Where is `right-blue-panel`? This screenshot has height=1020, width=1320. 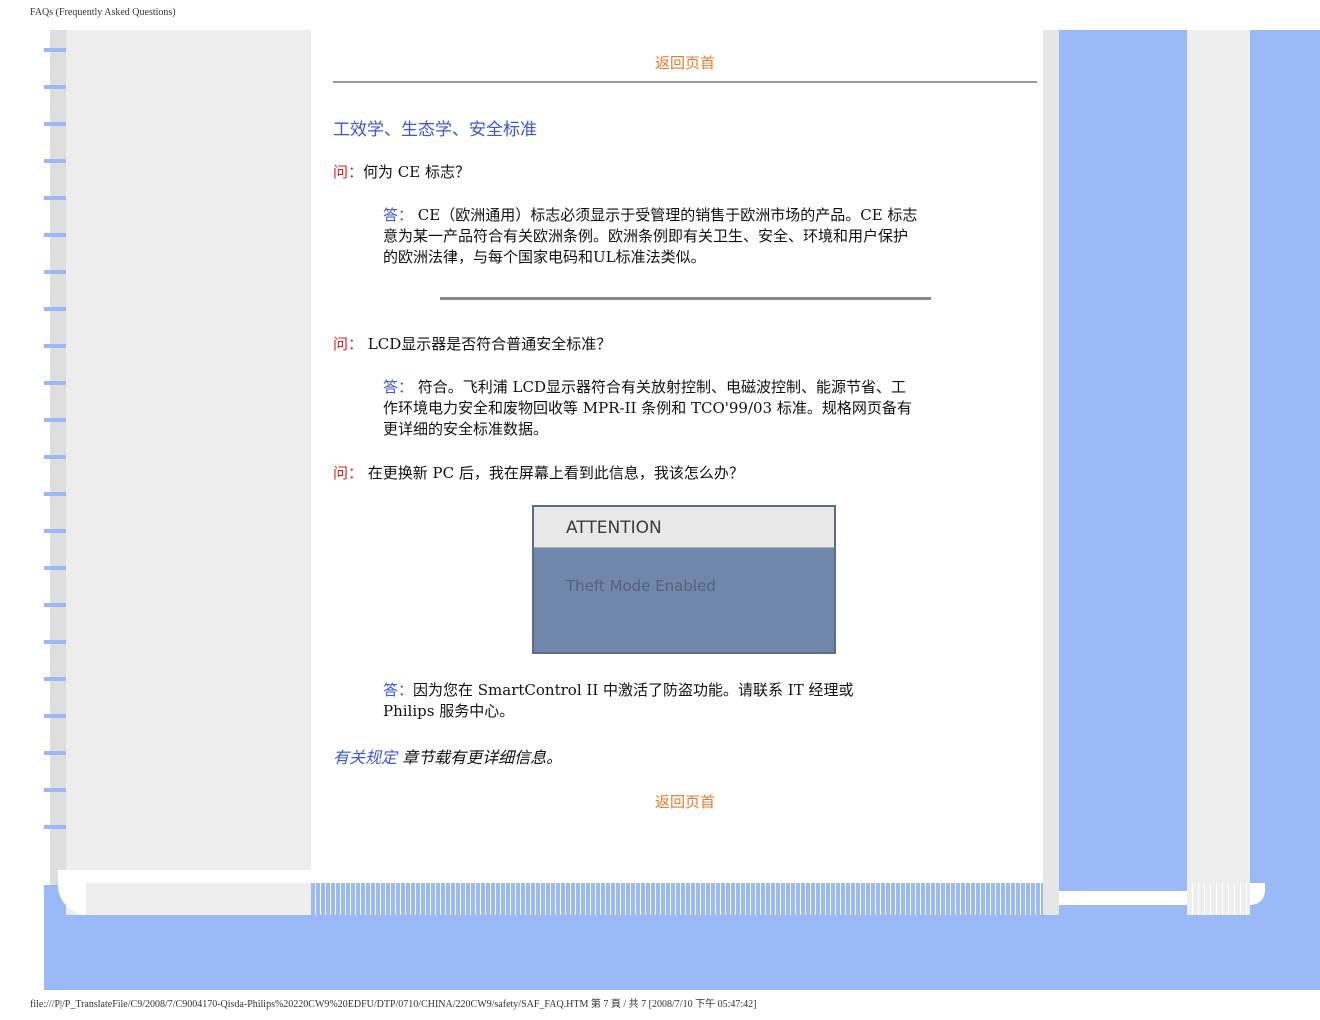
right-blue-panel is located at coordinates (1123, 456).